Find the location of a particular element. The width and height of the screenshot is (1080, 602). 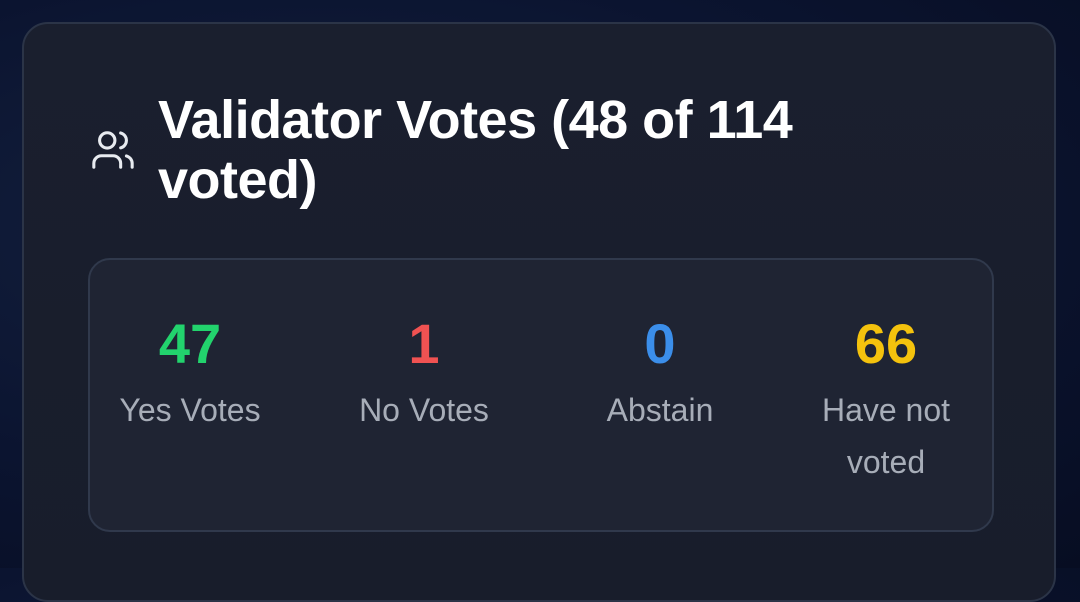

users-icon is located at coordinates (113, 150).